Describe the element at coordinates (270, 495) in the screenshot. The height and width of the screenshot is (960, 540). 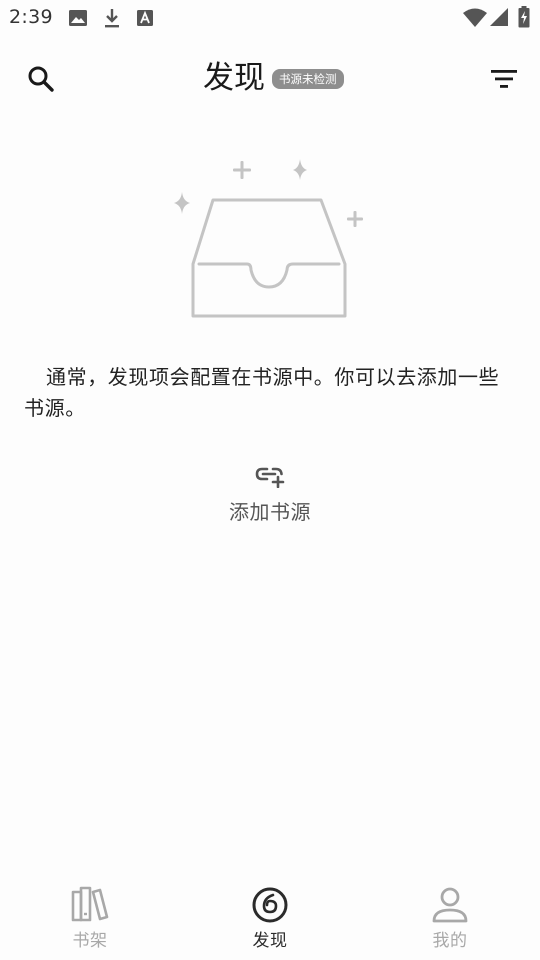
I see `add-source-button: 添加书源` at that location.